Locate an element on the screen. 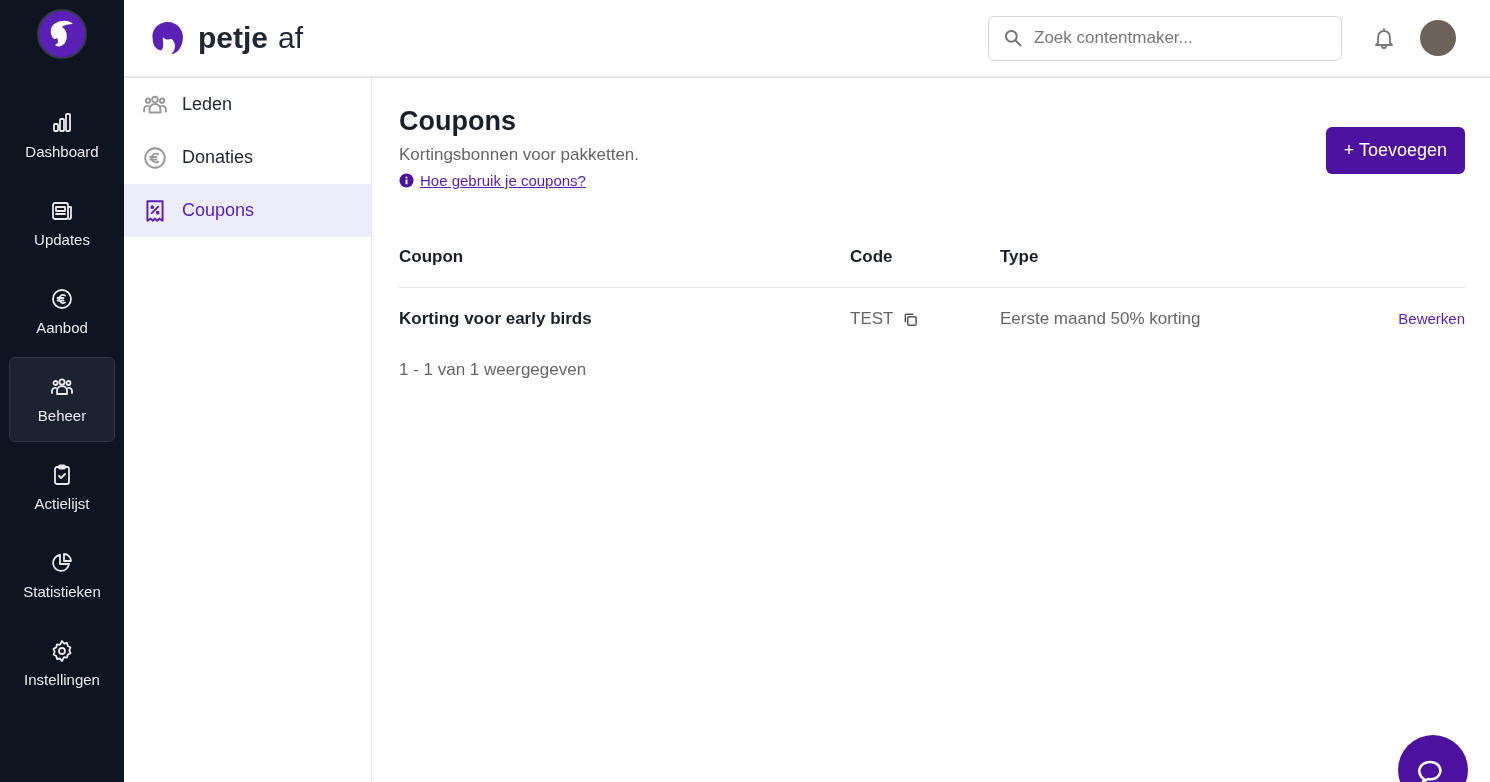 Image resolution: width=1490 pixels, height=782 pixels. nav-item: Statistieken is located at coordinates (62, 575).